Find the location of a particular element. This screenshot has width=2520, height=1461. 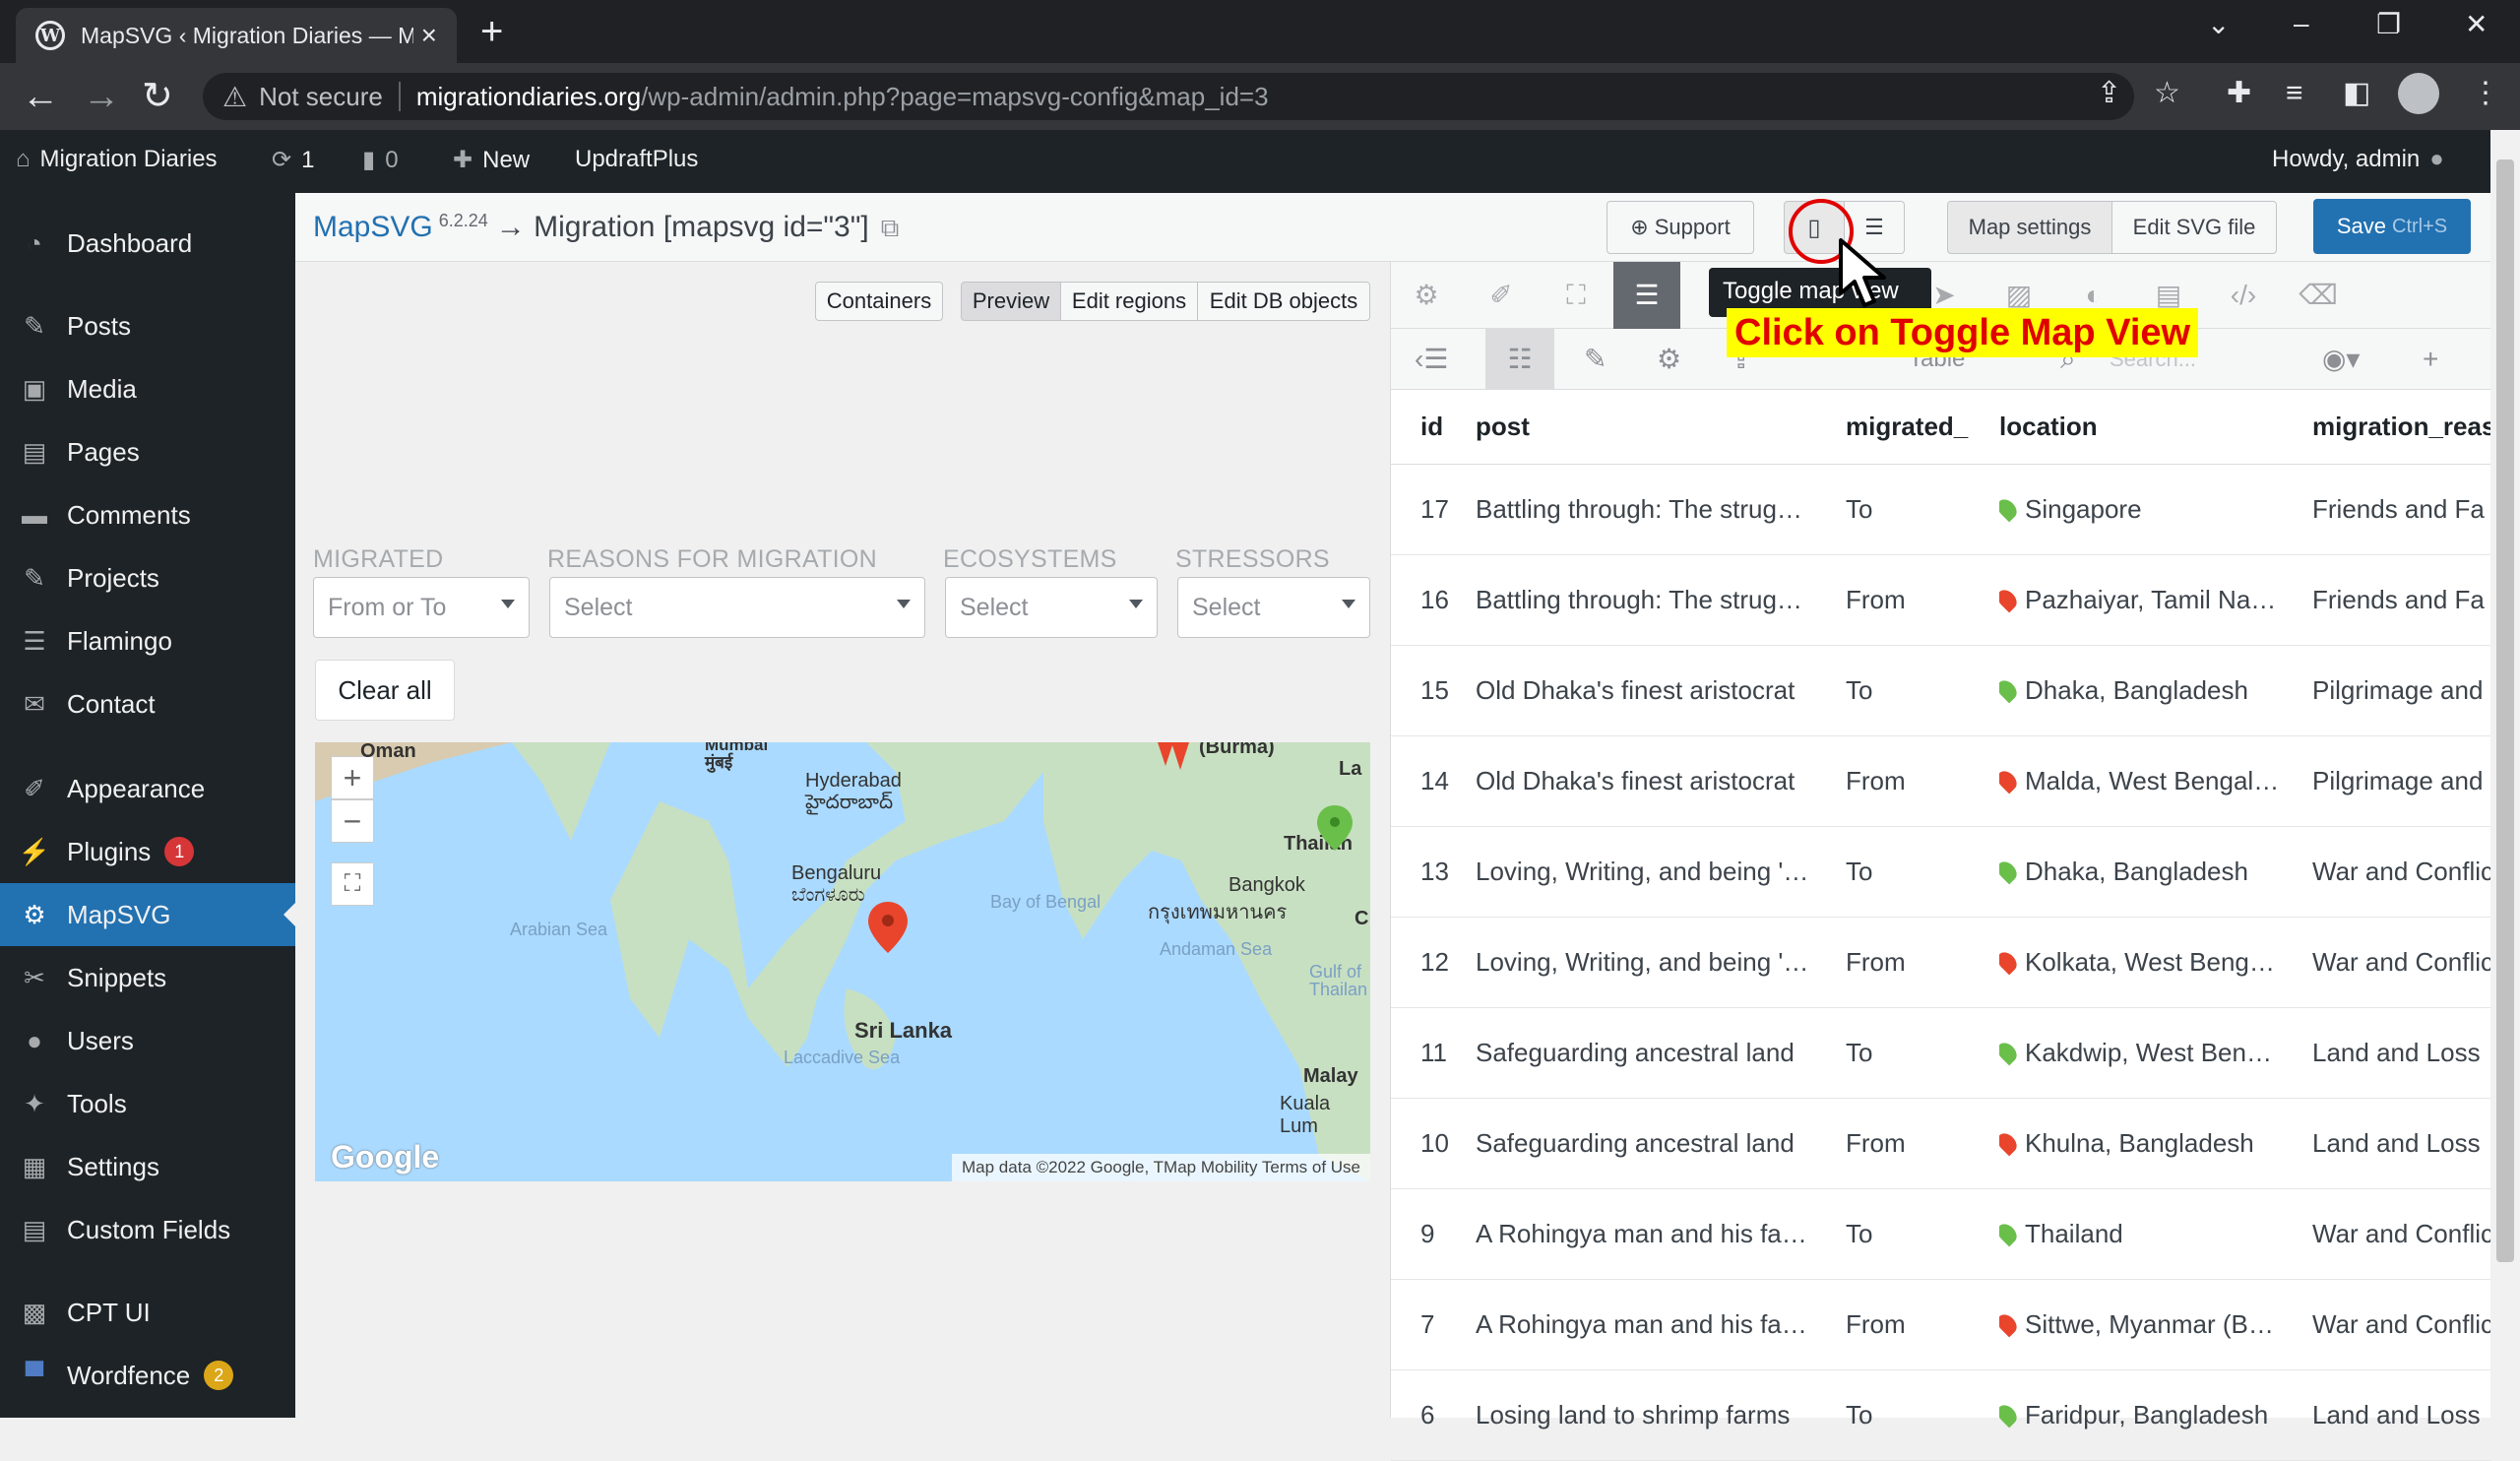

code-icon: ‹/› is located at coordinates (2243, 295).